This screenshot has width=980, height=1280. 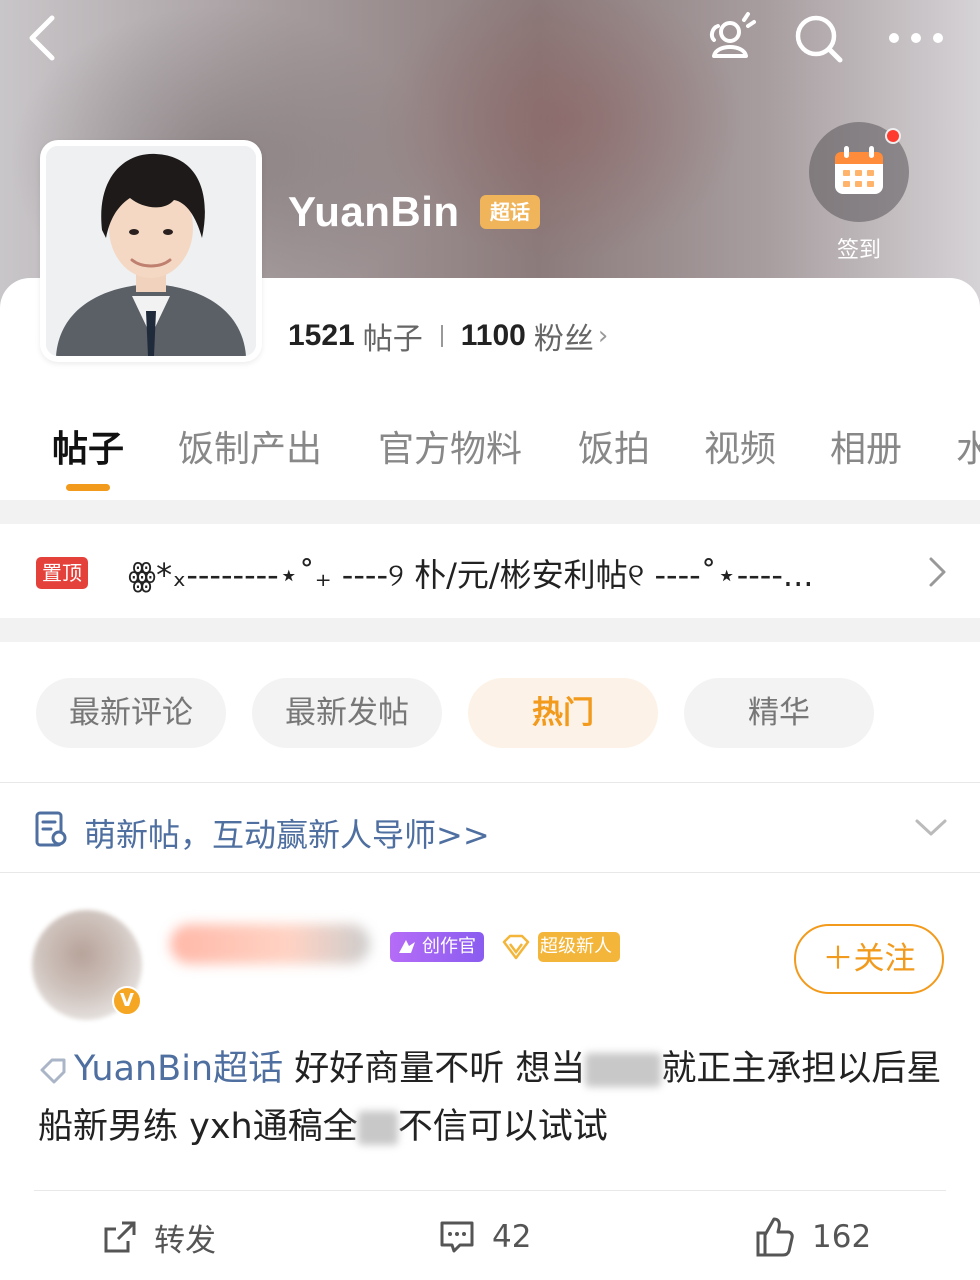 What do you see at coordinates (448, 336) in the screenshot?
I see `topic-stats: 1521 帖子 1100 粉丝 ›` at bounding box center [448, 336].